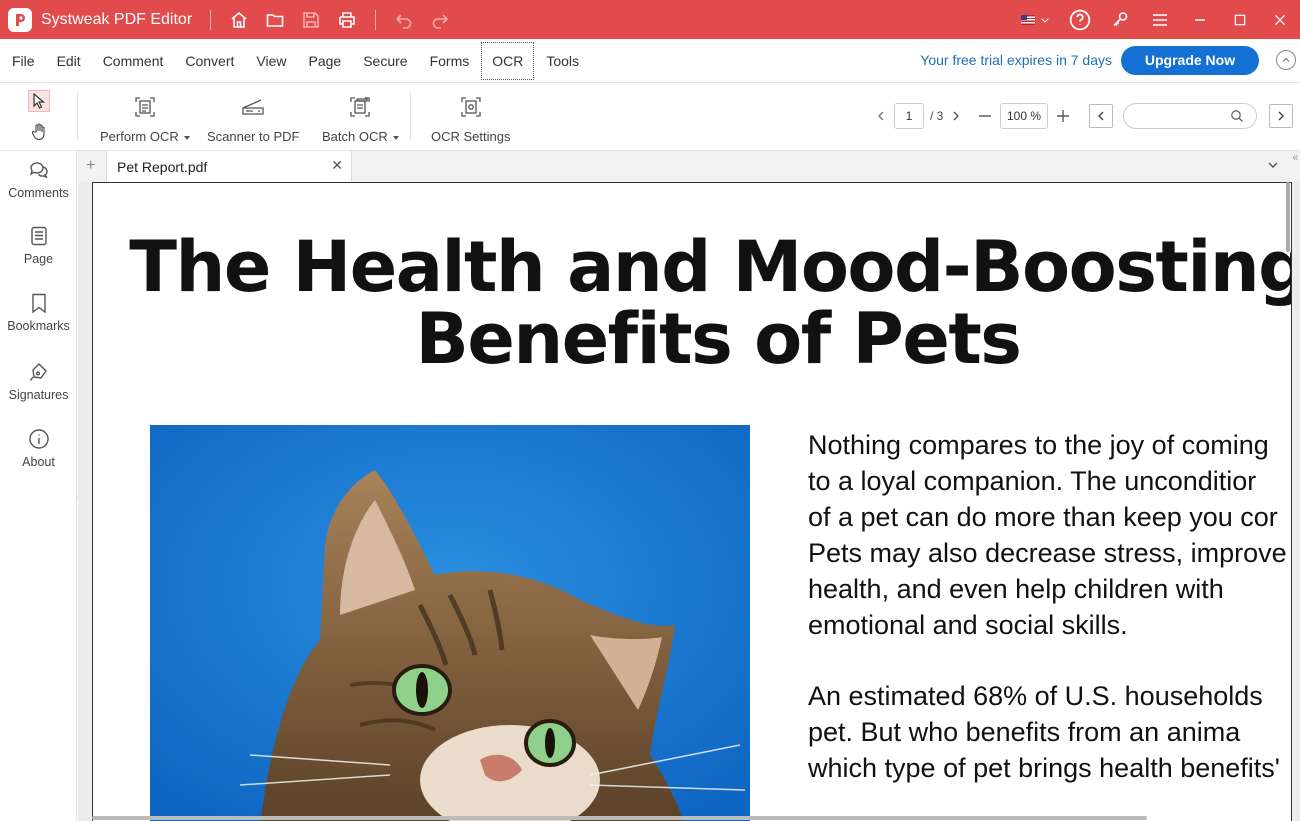 This screenshot has width=1300, height=821. What do you see at coordinates (1101, 116) in the screenshot?
I see `search-previous-icon` at bounding box center [1101, 116].